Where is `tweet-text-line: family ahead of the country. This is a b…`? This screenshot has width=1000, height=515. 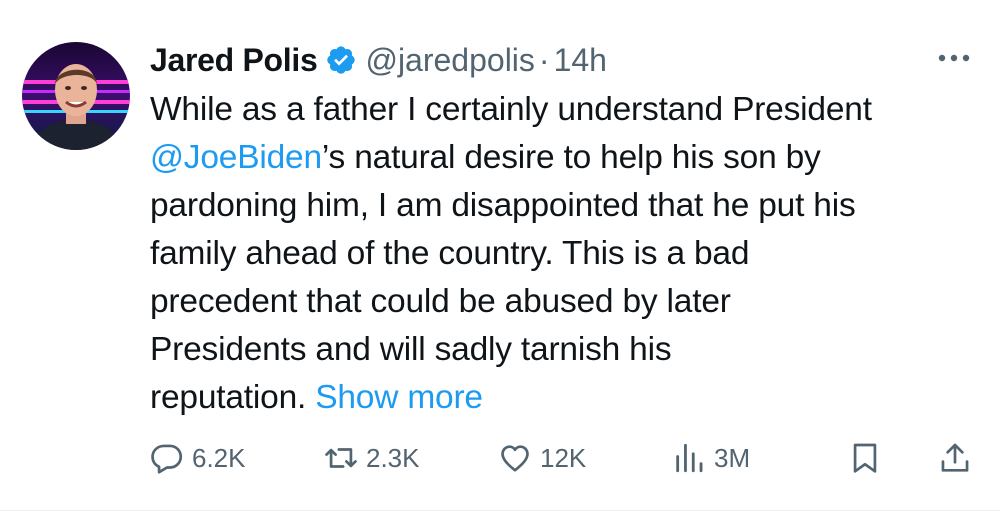
tweet-text-line: family ahead of the country. This is a b… is located at coordinates (450, 253).